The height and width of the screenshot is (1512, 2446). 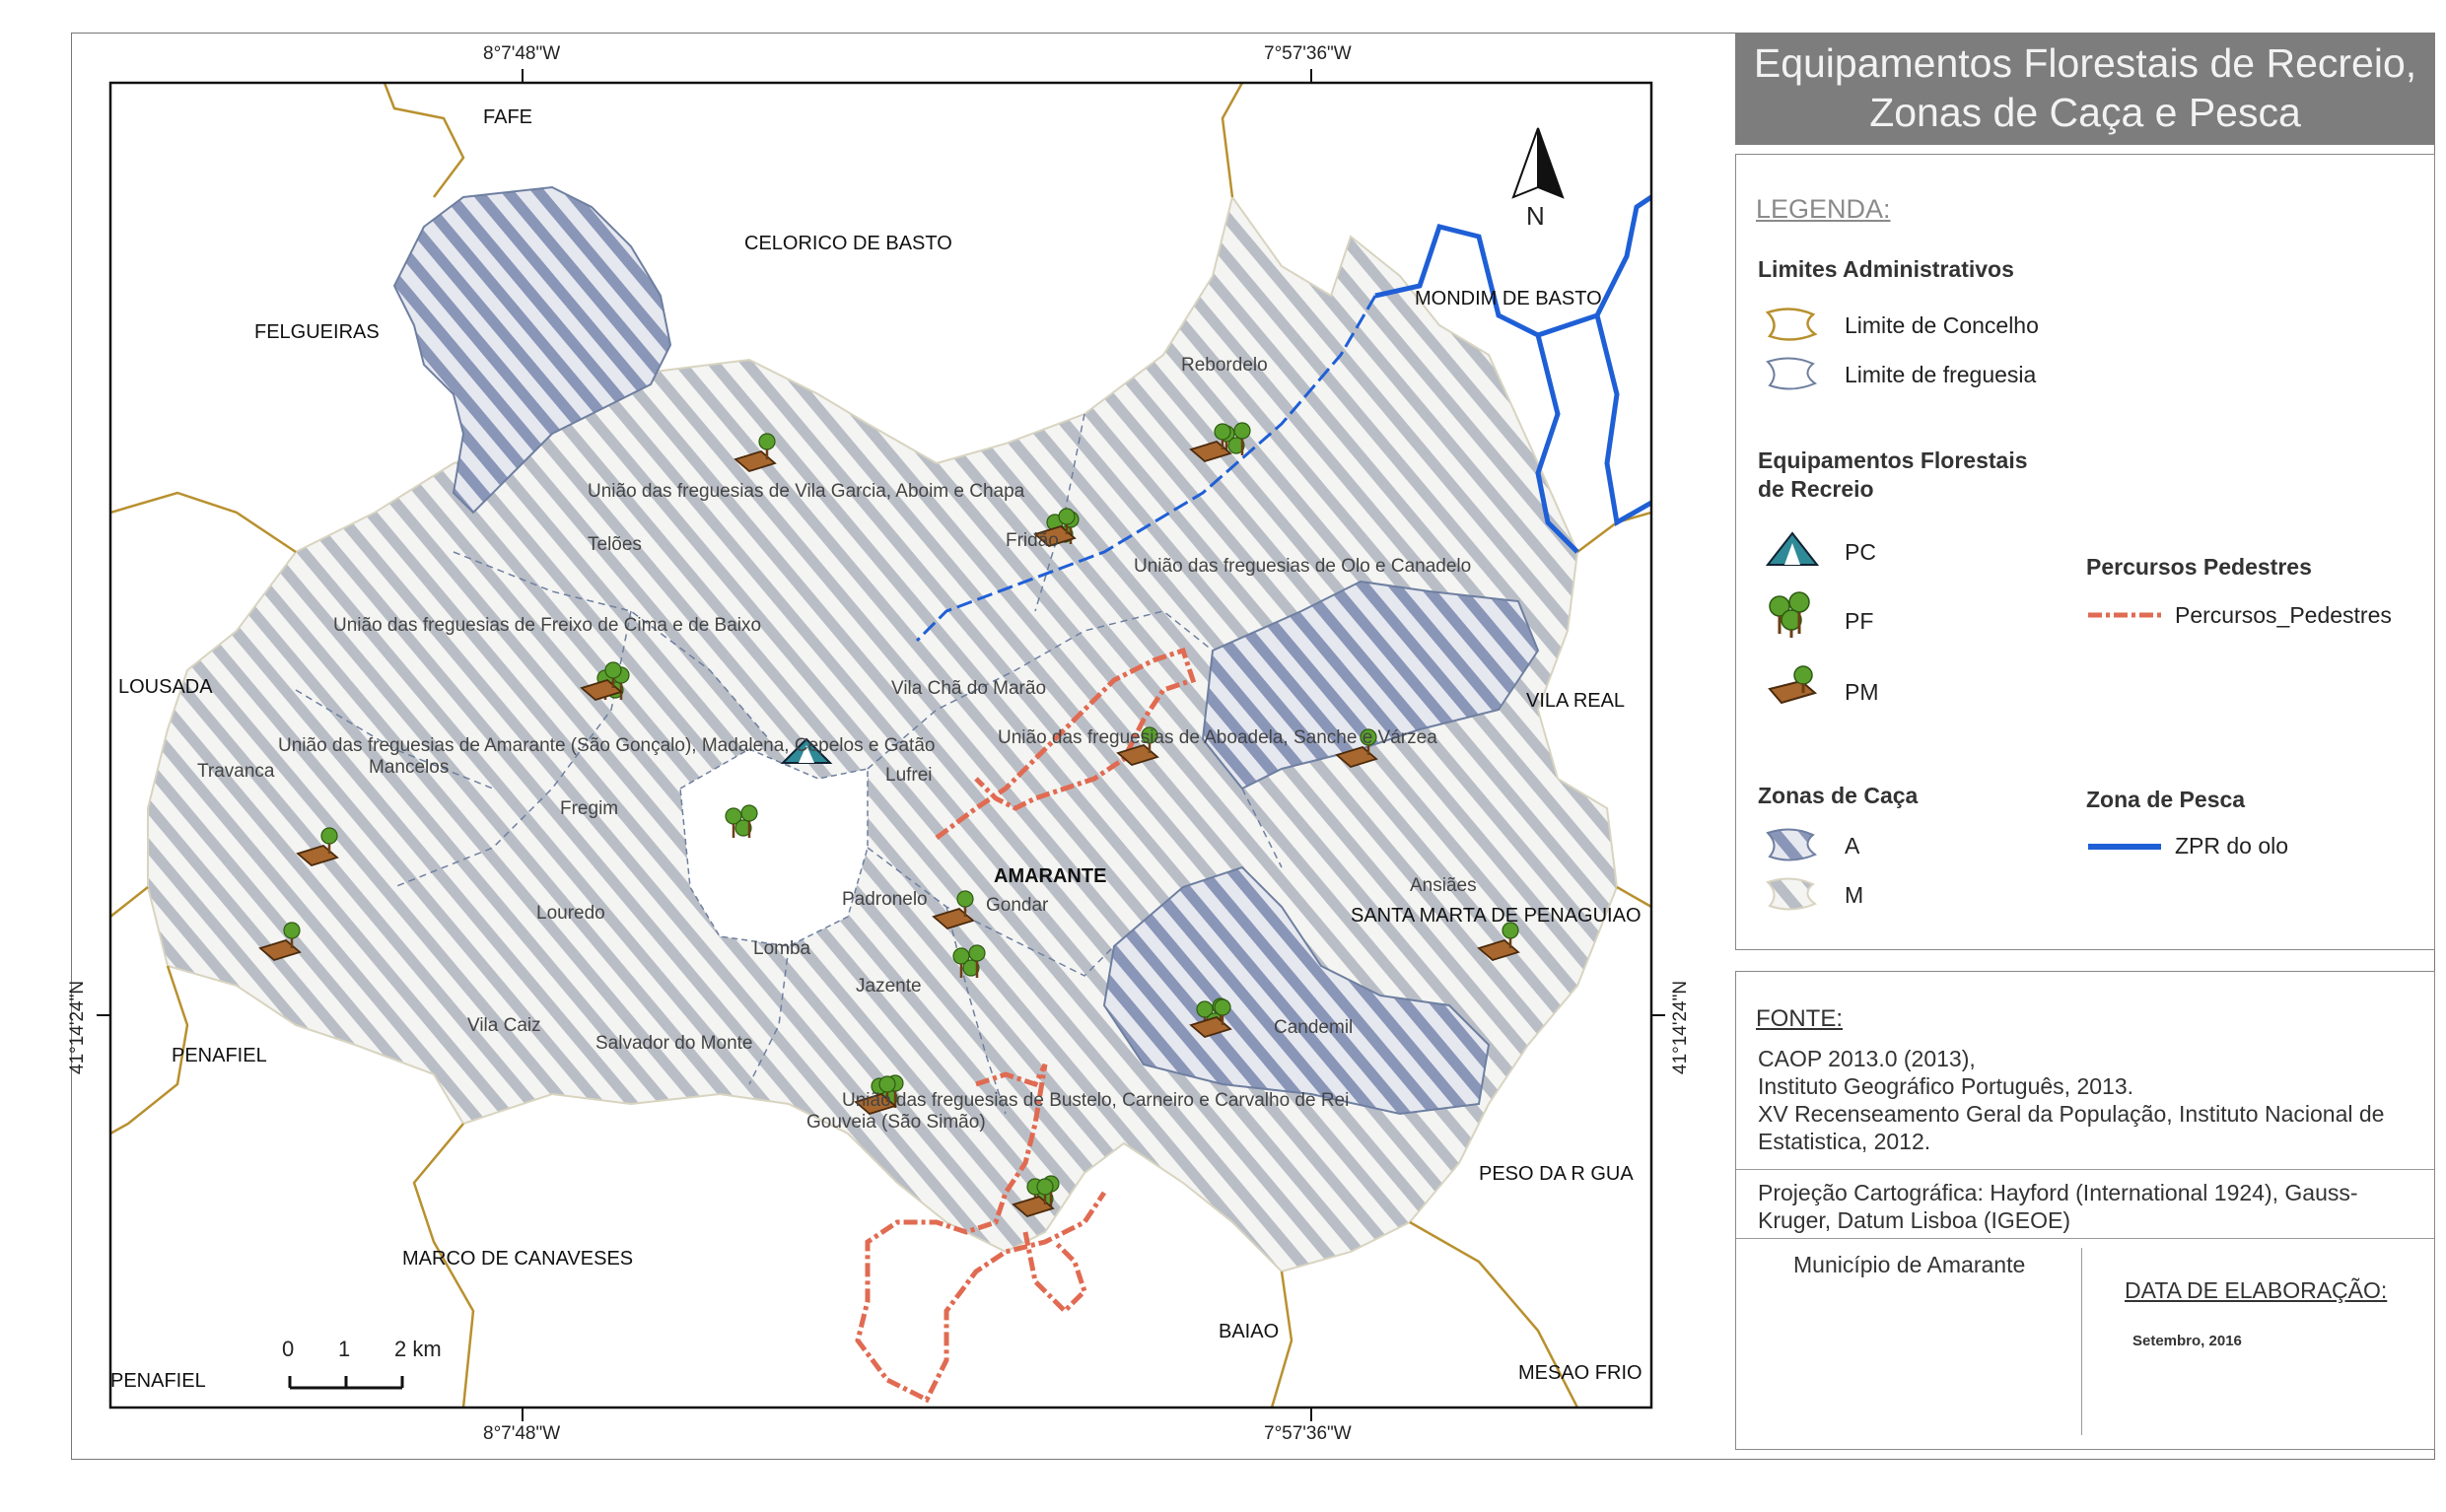 What do you see at coordinates (889, 987) in the screenshot?
I see `freguesia-label: Jazente` at bounding box center [889, 987].